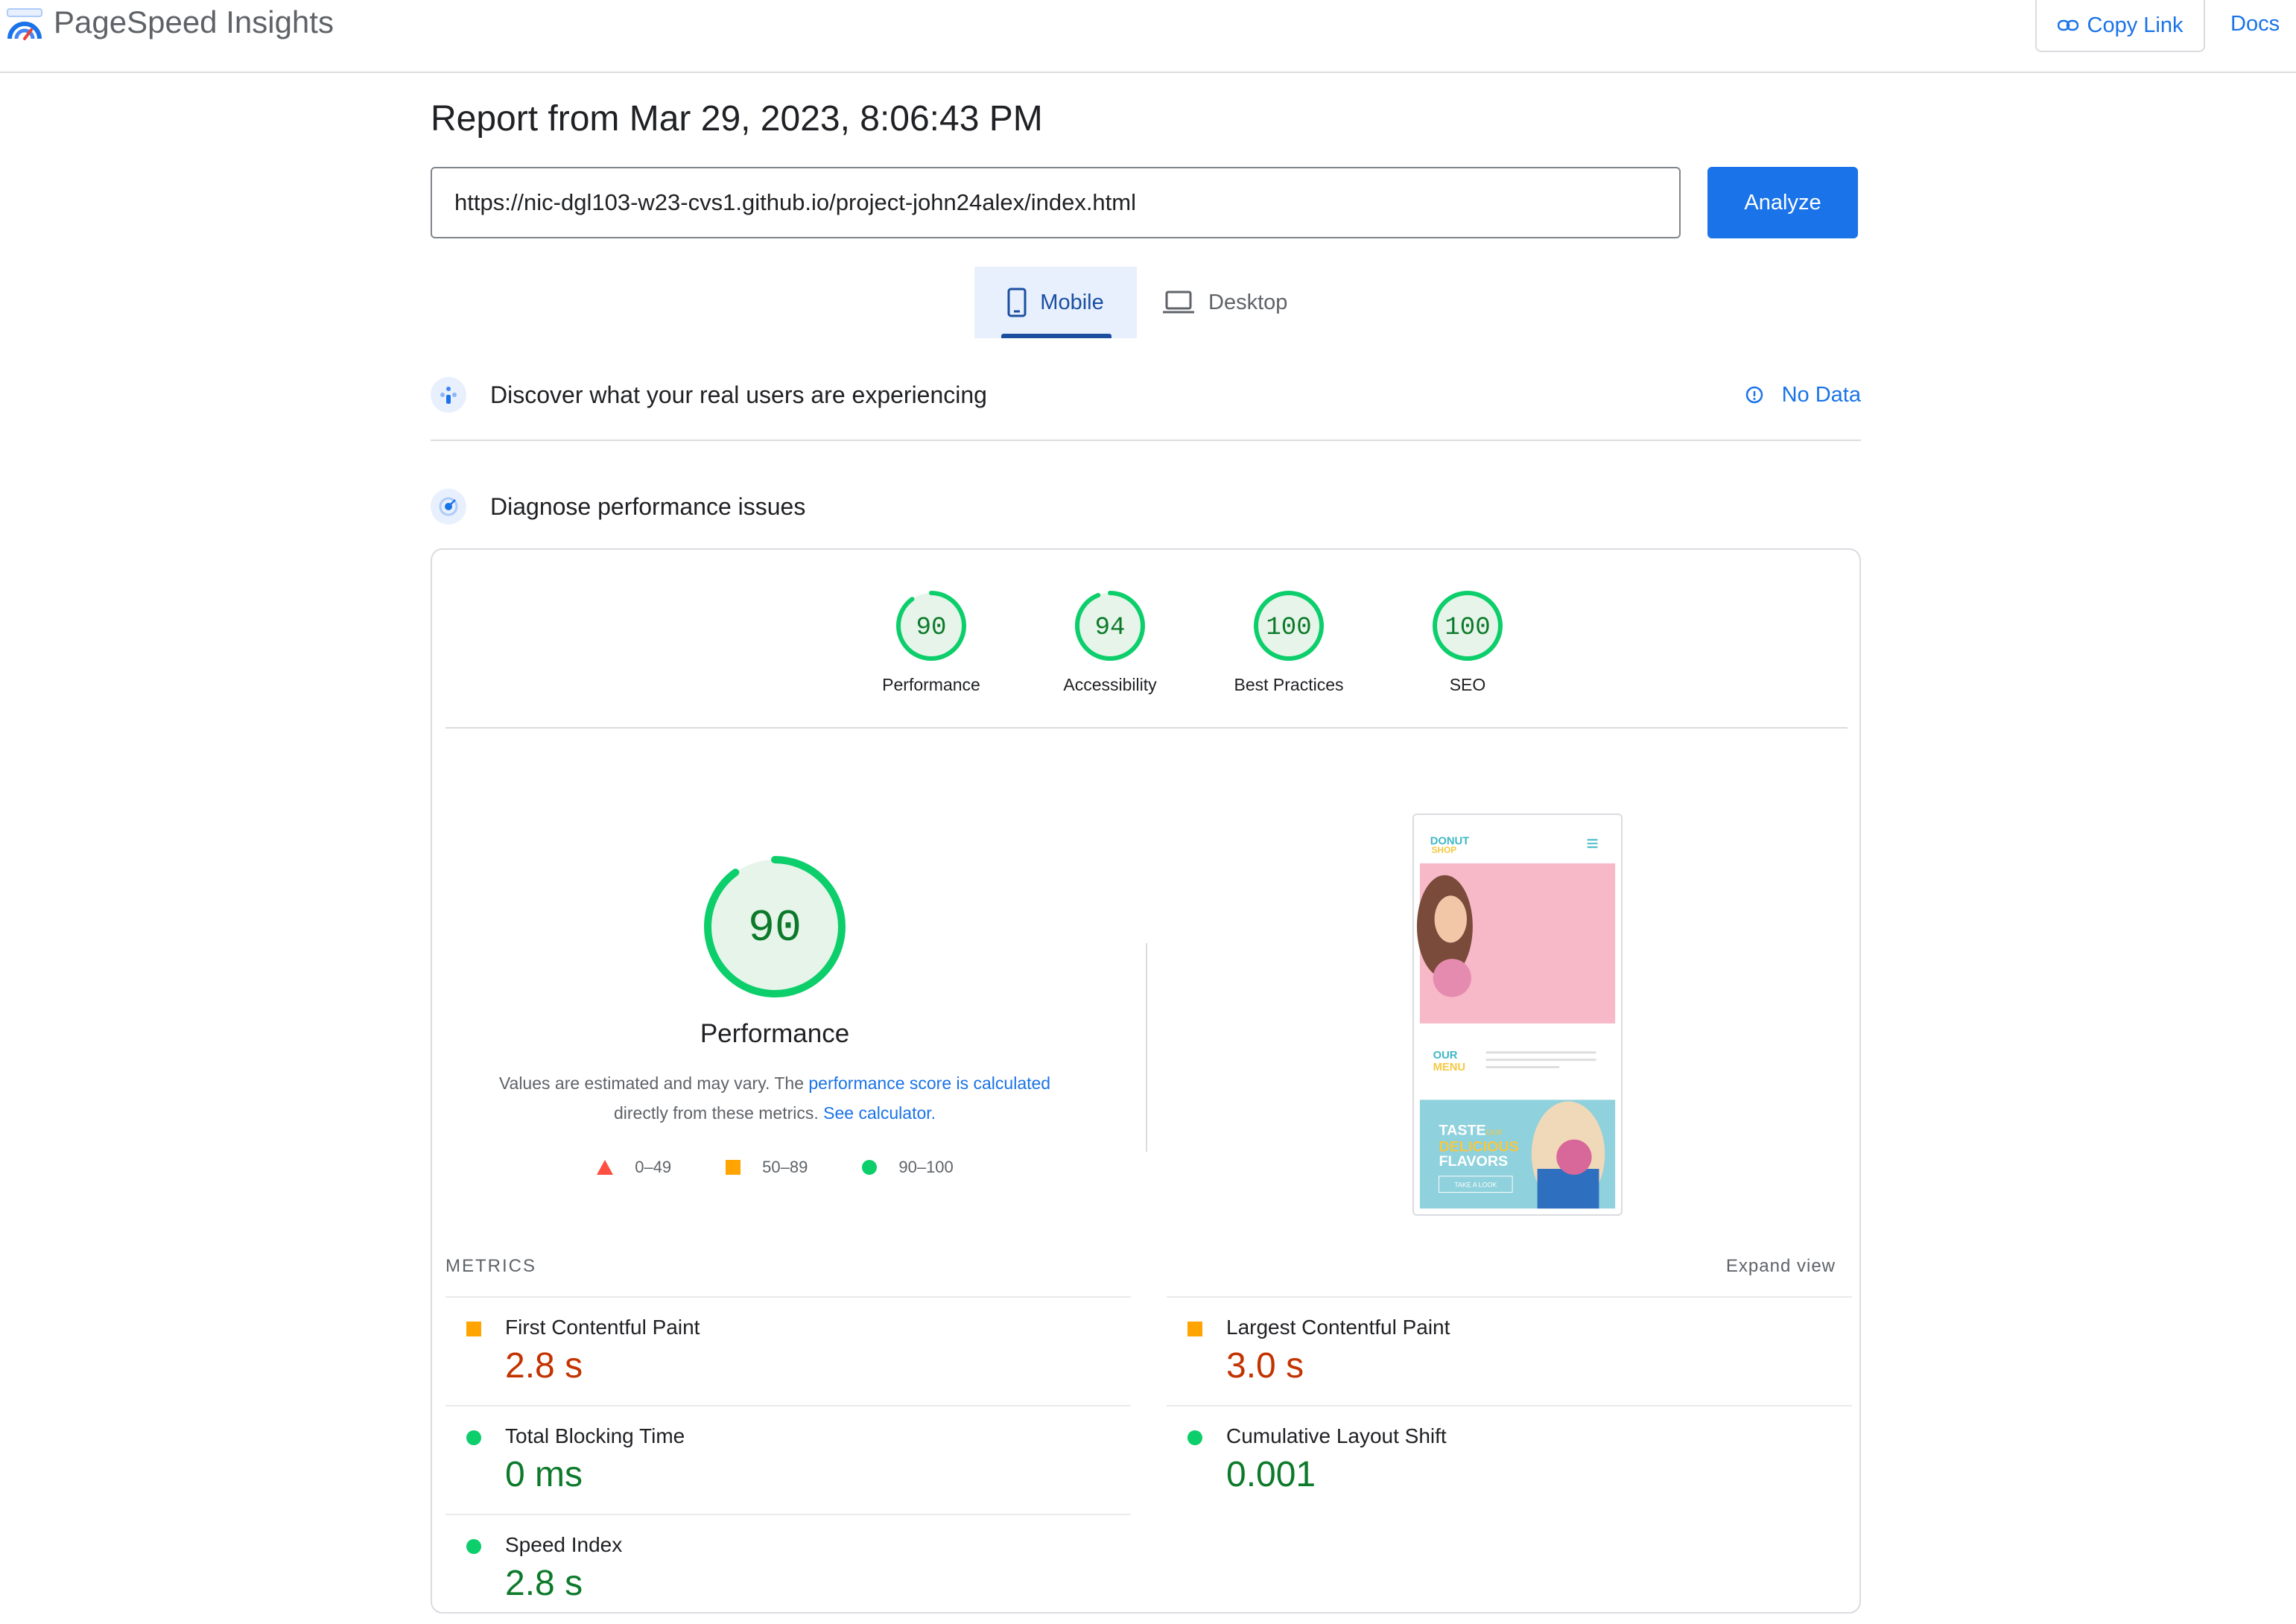 Image resolution: width=2296 pixels, height=1624 pixels. I want to click on score-value: 94, so click(1110, 628).